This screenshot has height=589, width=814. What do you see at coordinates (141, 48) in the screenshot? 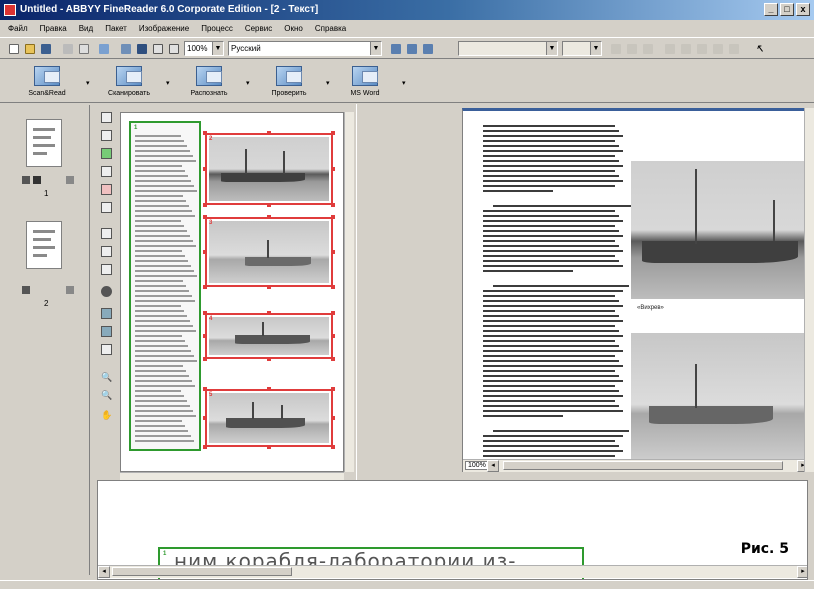
I see `read-small-button` at bounding box center [141, 48].